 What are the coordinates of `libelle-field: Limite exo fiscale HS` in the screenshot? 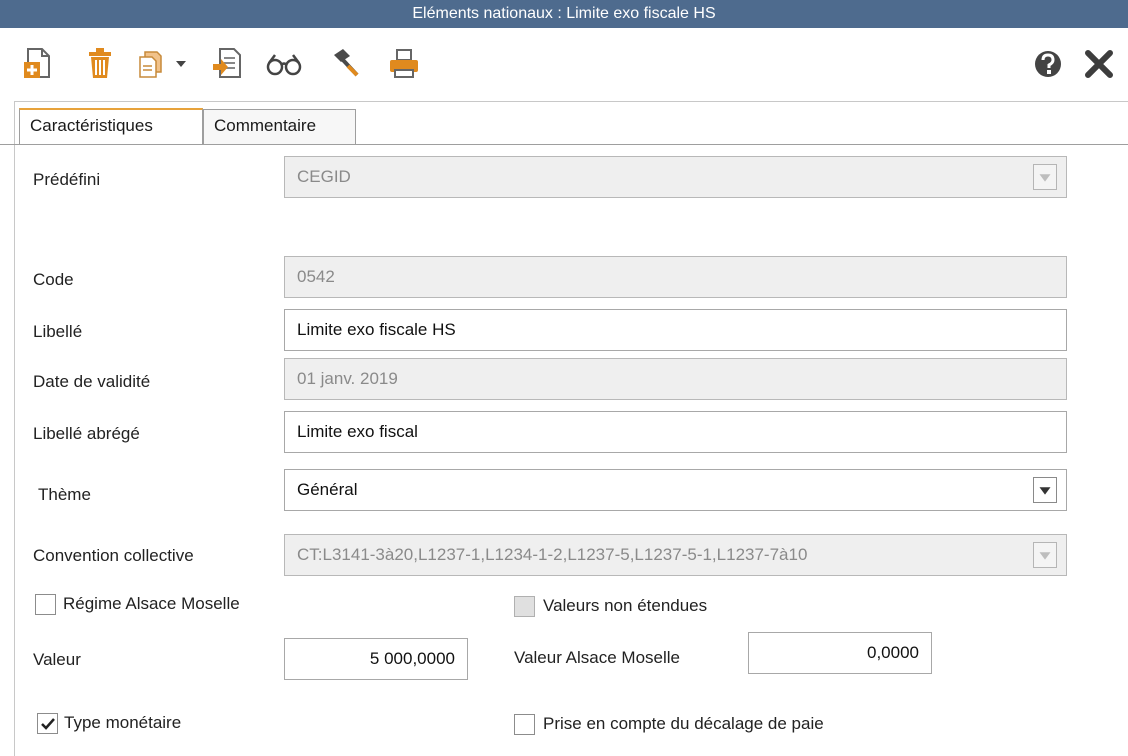 It's located at (675, 330).